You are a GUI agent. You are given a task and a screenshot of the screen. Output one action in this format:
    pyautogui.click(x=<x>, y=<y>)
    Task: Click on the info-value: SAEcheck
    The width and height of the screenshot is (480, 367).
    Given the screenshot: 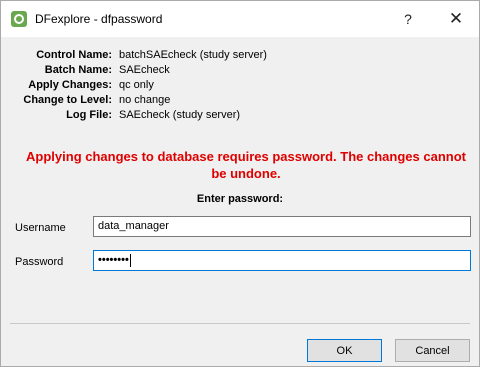 What is the action you would take?
    pyautogui.click(x=144, y=70)
    